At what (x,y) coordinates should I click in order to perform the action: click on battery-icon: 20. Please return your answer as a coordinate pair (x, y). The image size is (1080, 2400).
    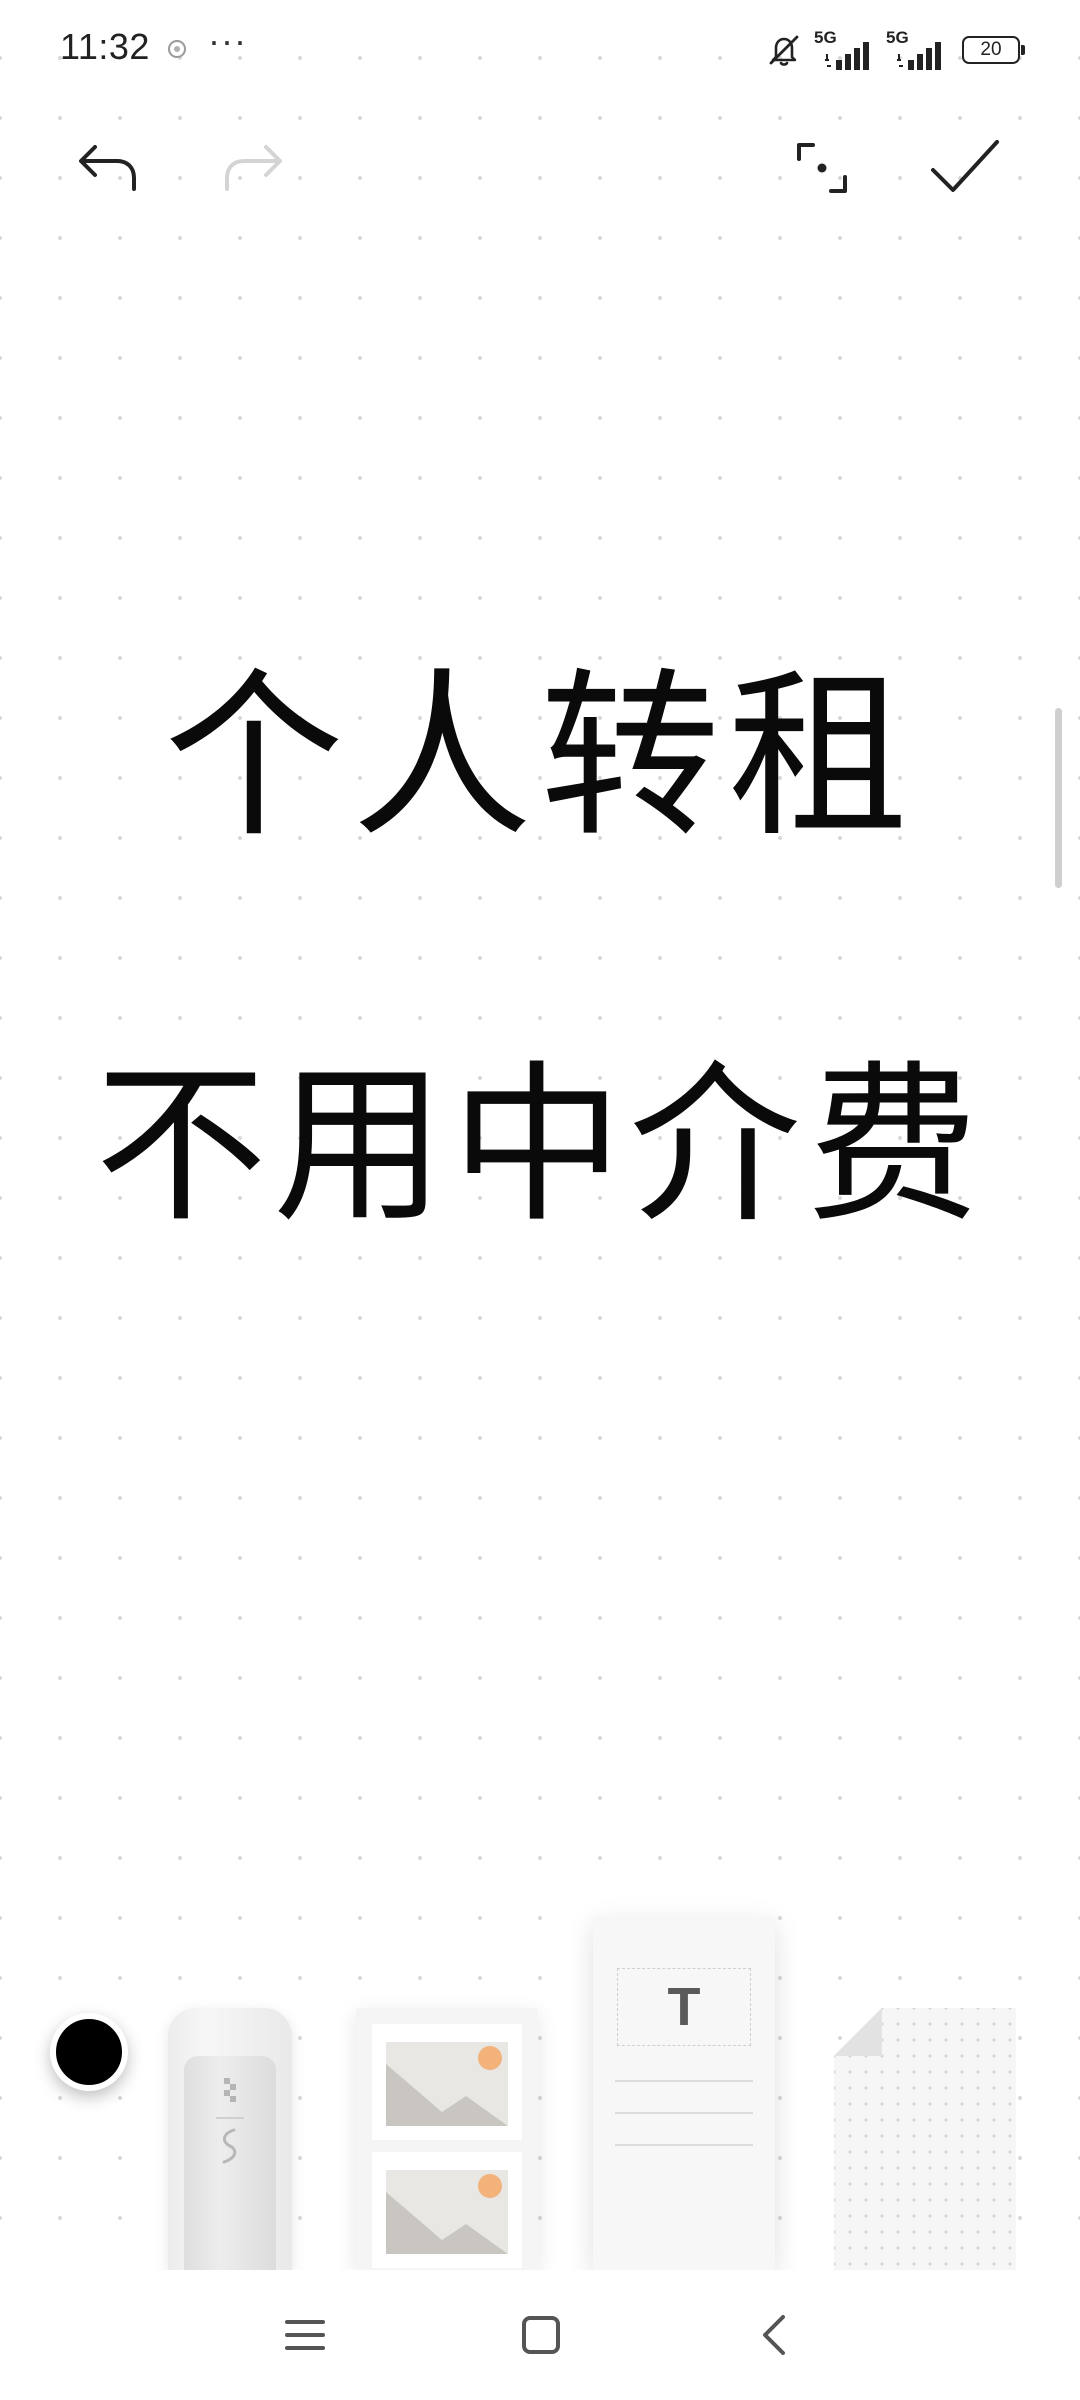
    Looking at the image, I should click on (993, 50).